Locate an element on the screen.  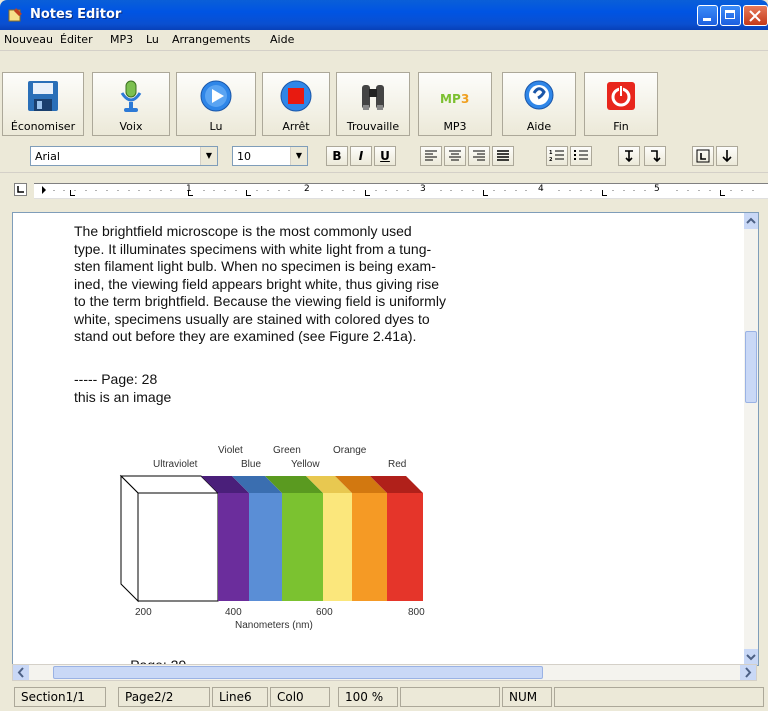
italic-button: I is located at coordinates (361, 156).